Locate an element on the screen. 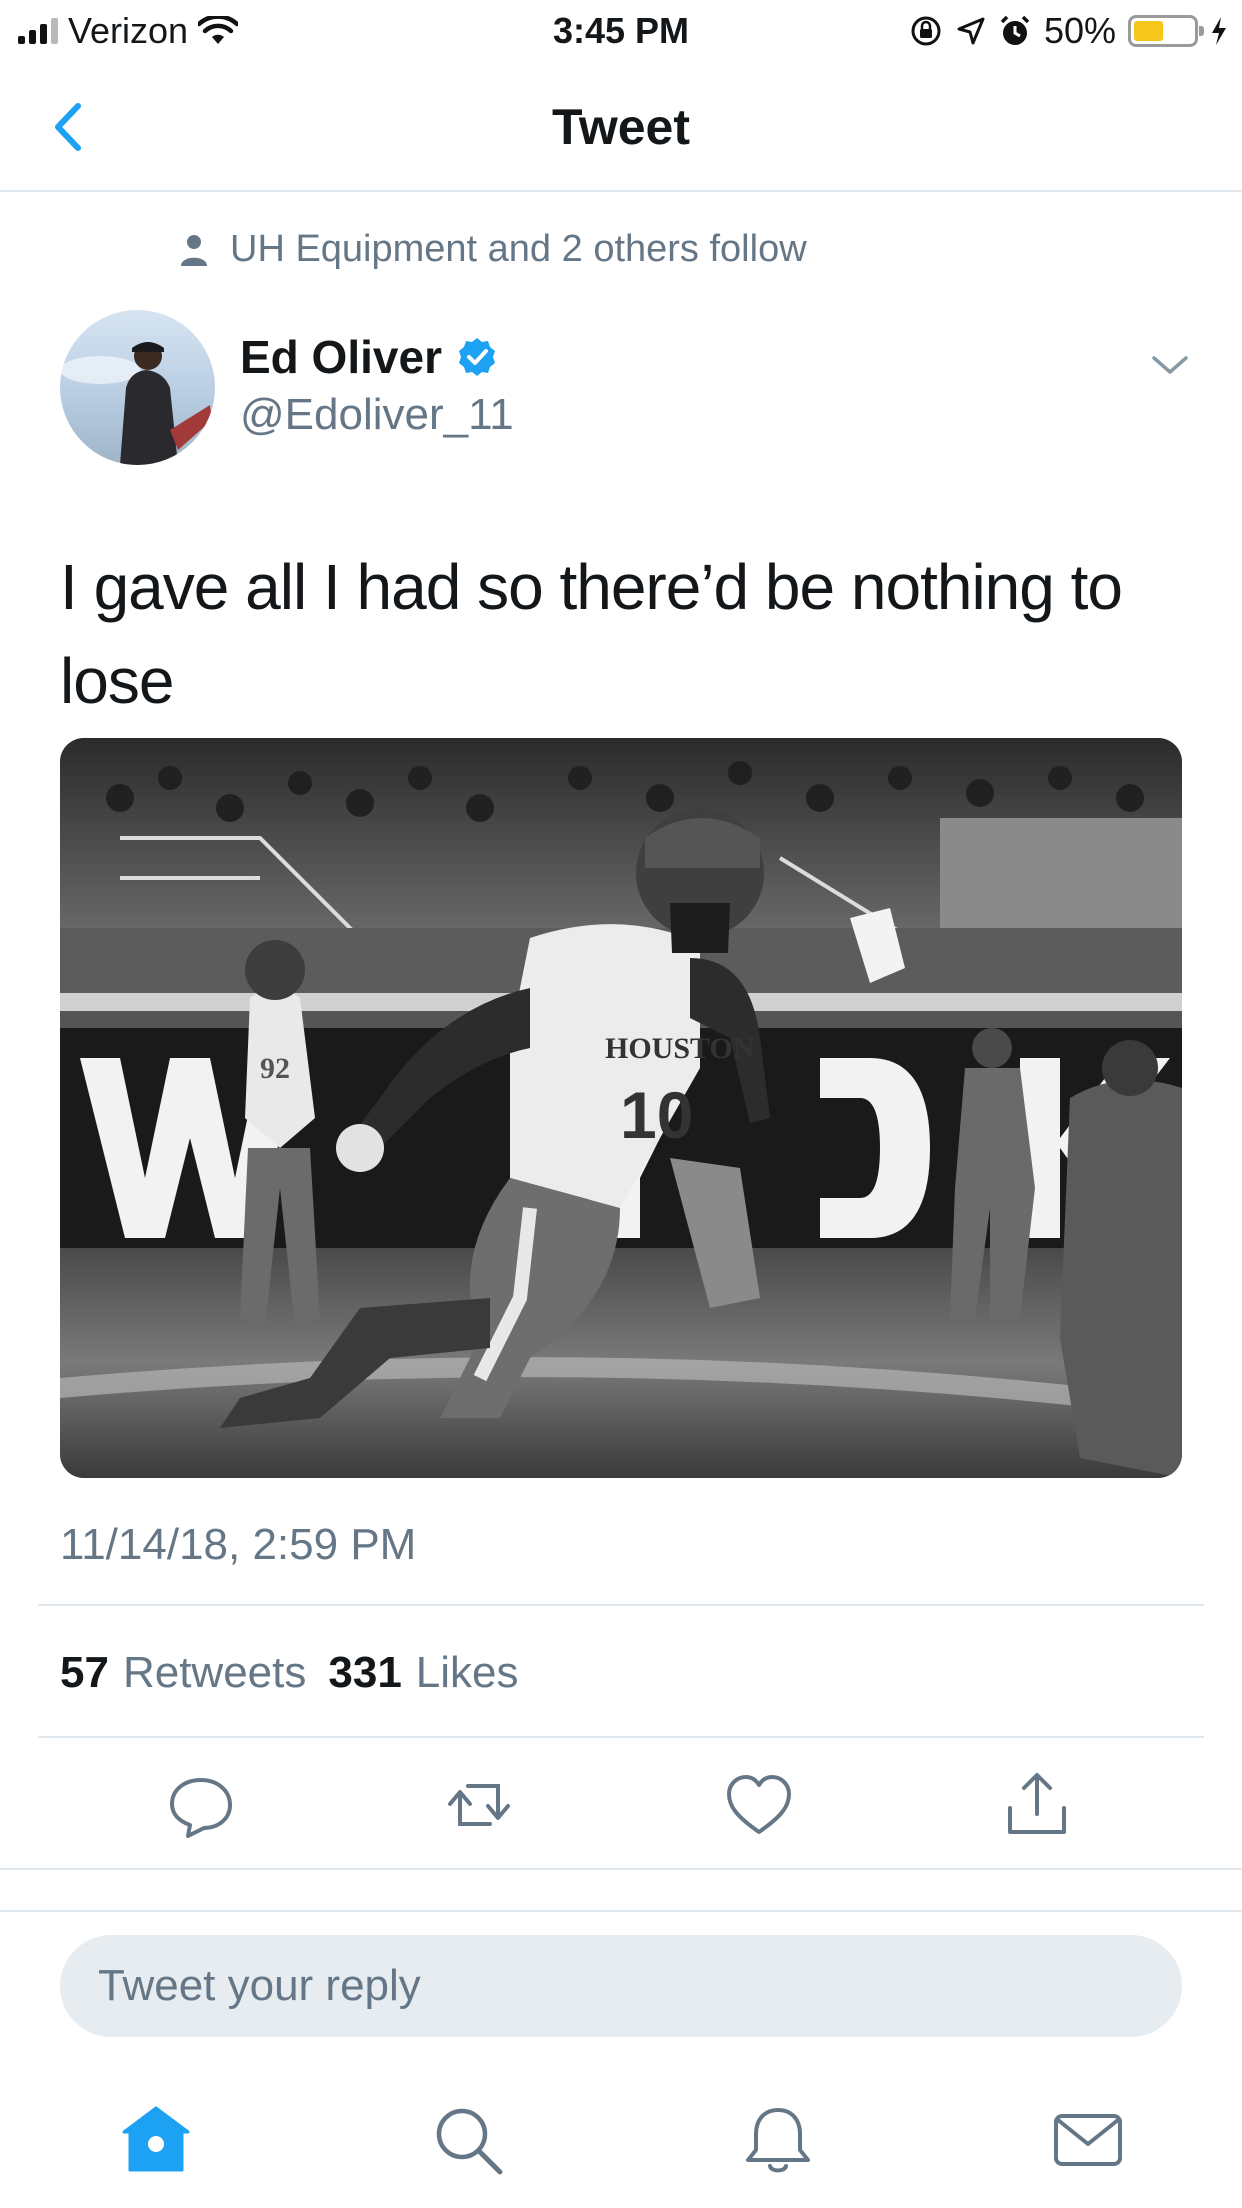 Image resolution: width=1242 pixels, height=2208 pixels. social-context: UH Equipment and 2 others follow is located at coordinates (493, 249).